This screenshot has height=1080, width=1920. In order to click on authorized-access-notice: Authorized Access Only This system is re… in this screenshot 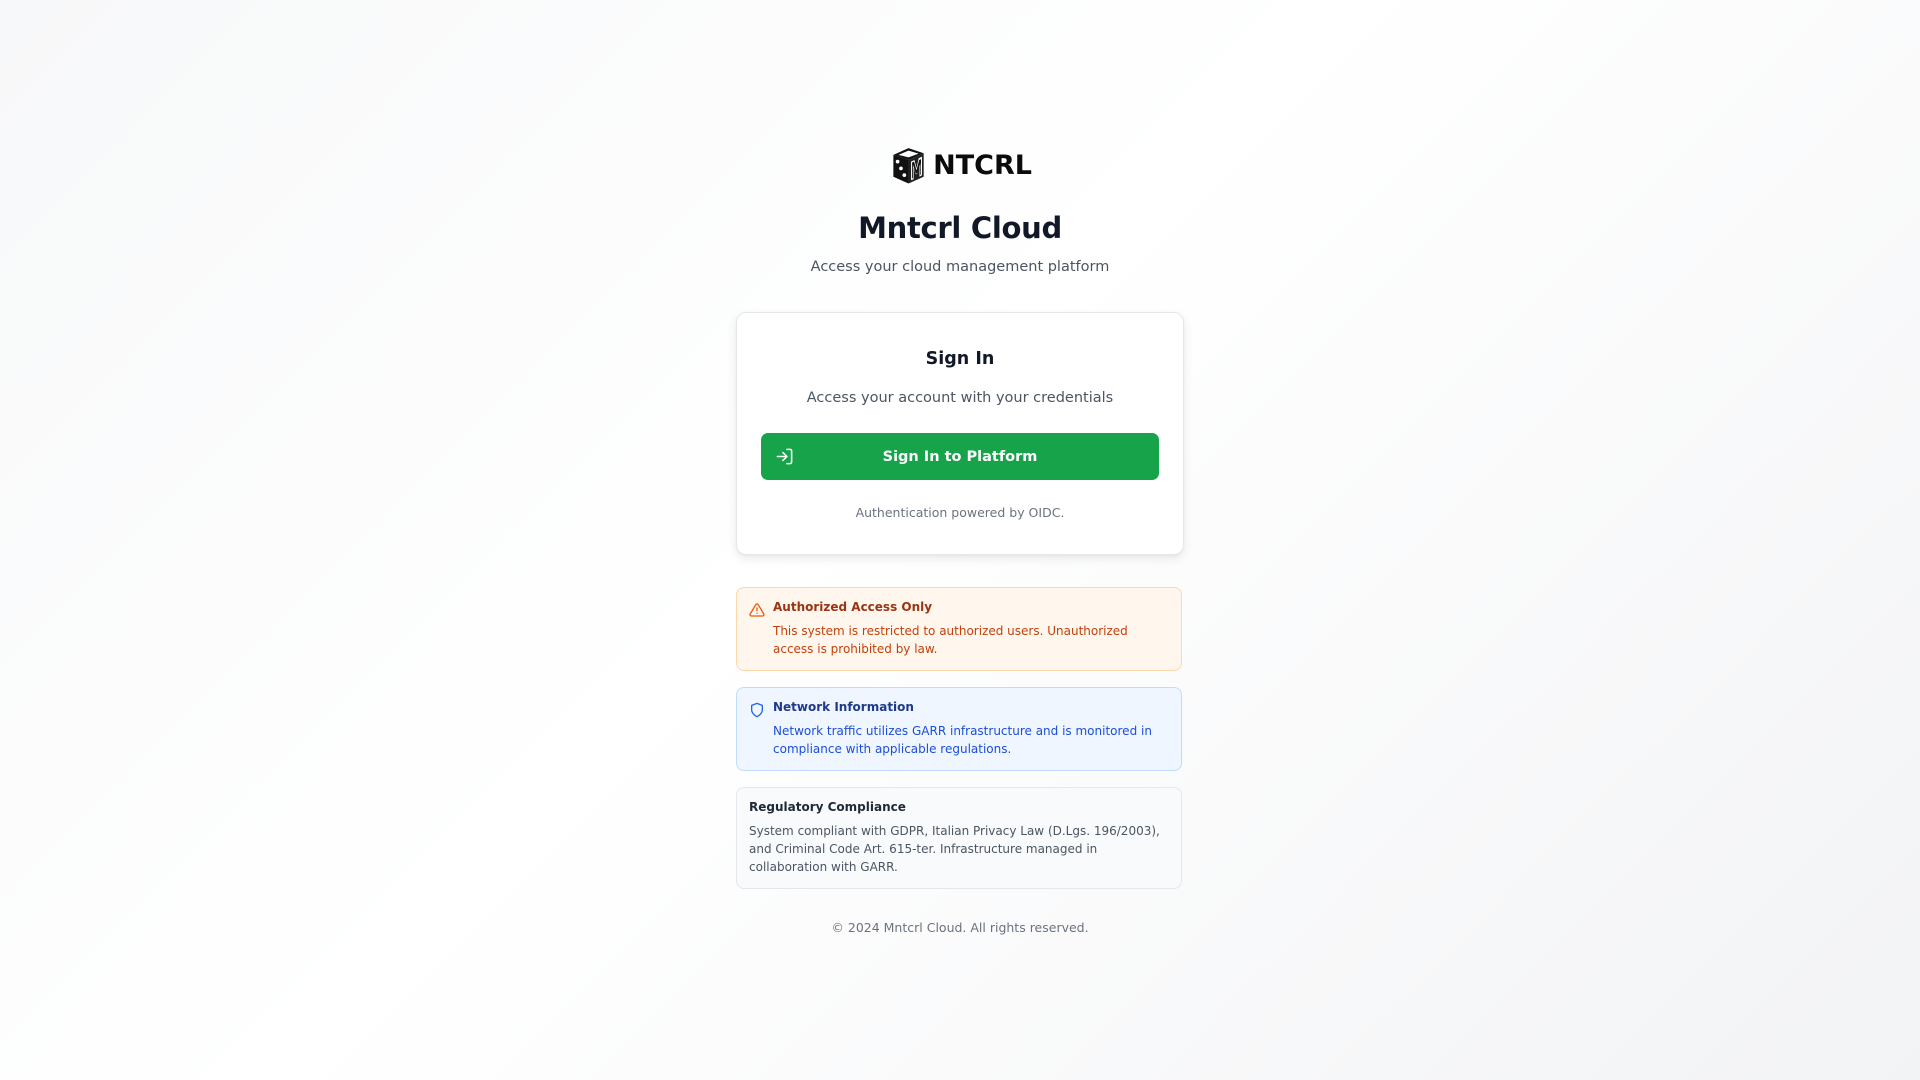, I will do `click(959, 629)`.